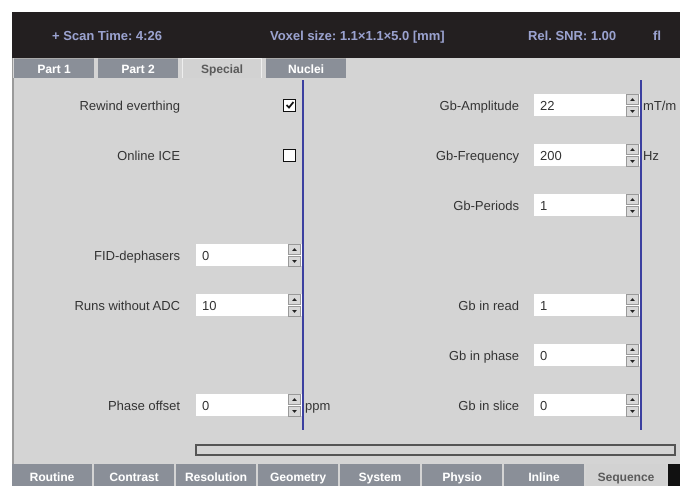 This screenshot has height=486, width=680. Describe the element at coordinates (380, 475) in the screenshot. I see `tab: System` at that location.